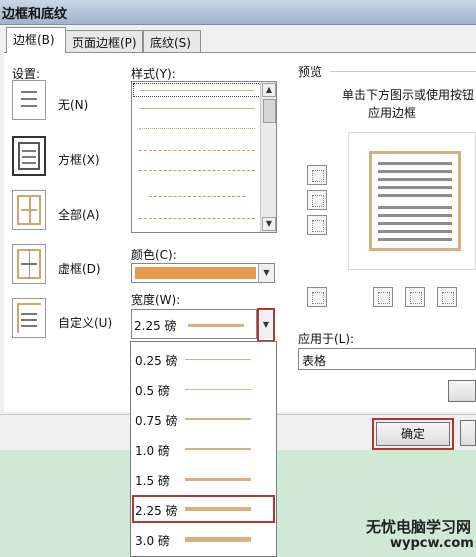 This screenshot has height=557, width=476. Describe the element at coordinates (156, 421) in the screenshot. I see `width-option-label: 0.75 磅` at that location.